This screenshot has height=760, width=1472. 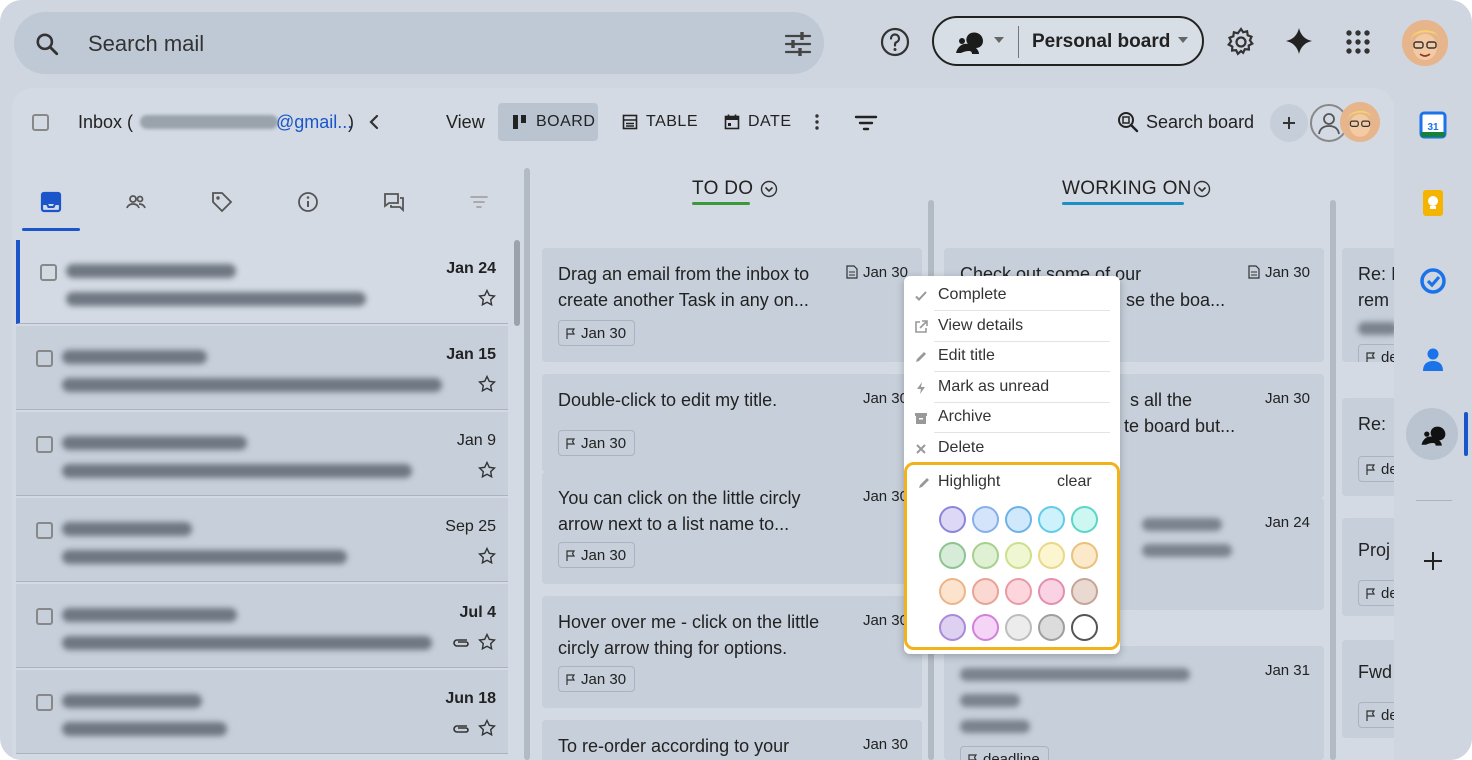 What do you see at coordinates (1425, 43) in the screenshot?
I see `account-avatar` at bounding box center [1425, 43].